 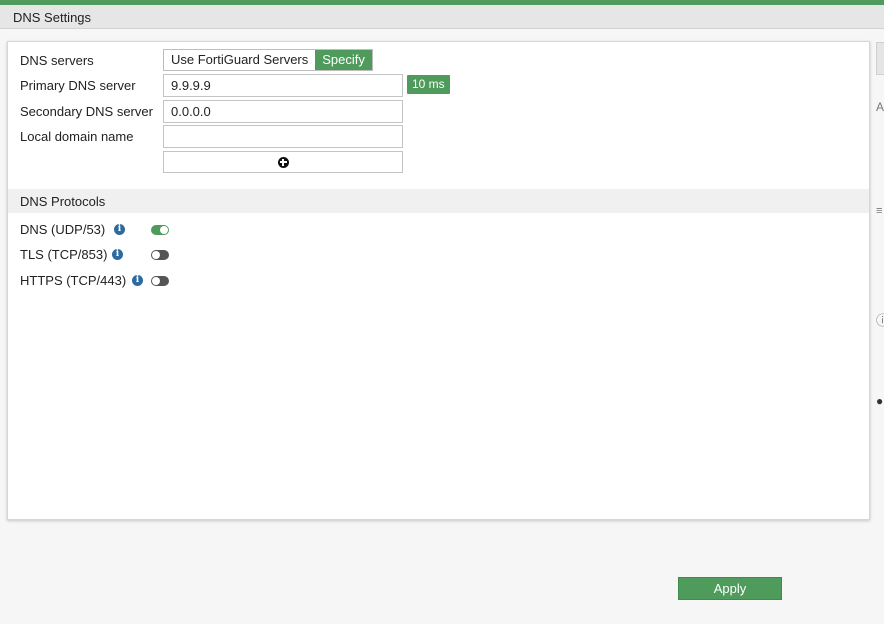 What do you see at coordinates (343, 60) in the screenshot?
I see `specify-option: Specify` at bounding box center [343, 60].